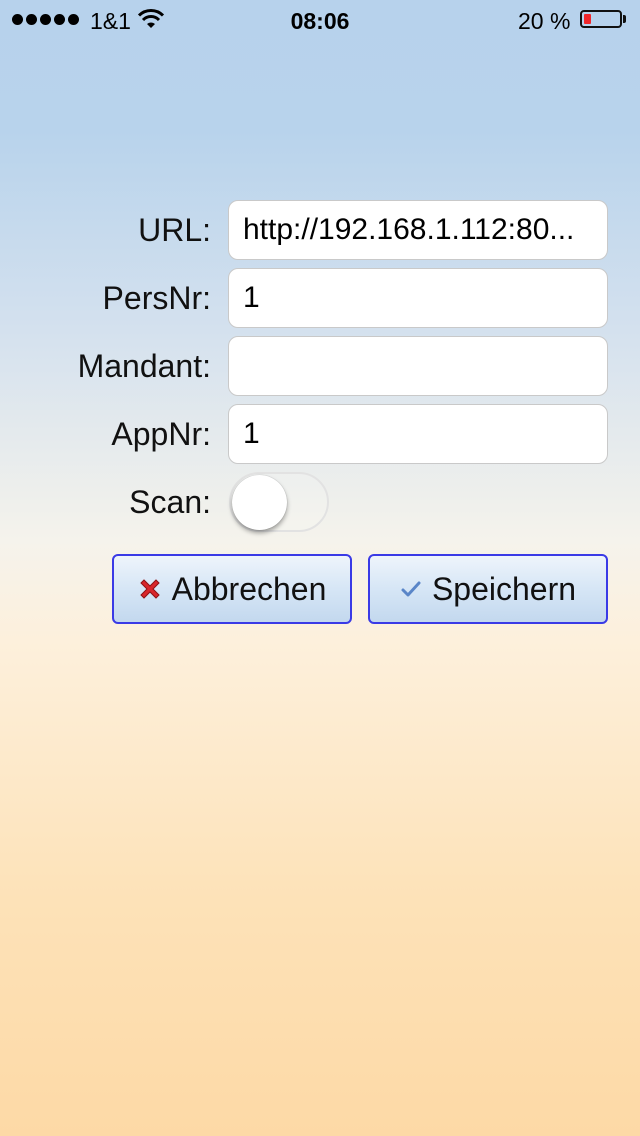 This screenshot has height=1136, width=640. I want to click on persnr-input: 1, so click(418, 298).